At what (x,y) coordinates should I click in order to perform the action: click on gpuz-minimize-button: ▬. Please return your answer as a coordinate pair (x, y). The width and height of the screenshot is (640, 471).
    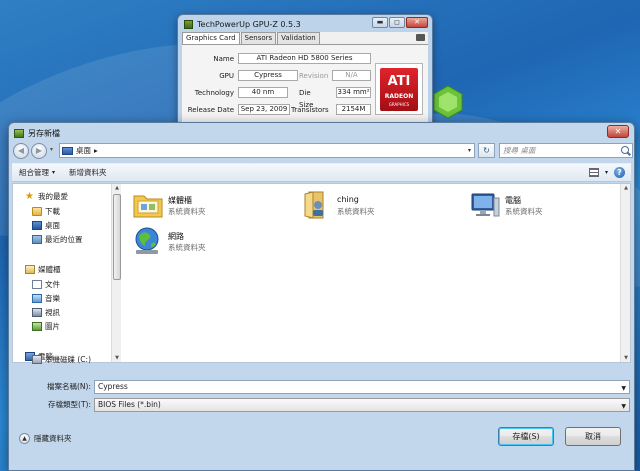
    Looking at the image, I should click on (380, 22).